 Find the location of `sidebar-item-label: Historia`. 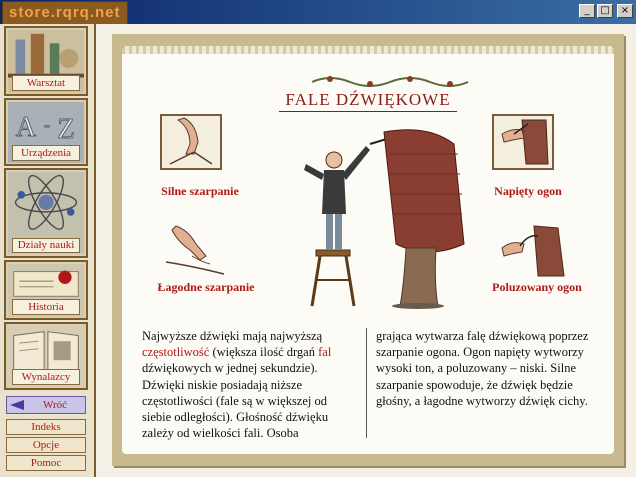

sidebar-item-label: Historia is located at coordinates (46, 307).